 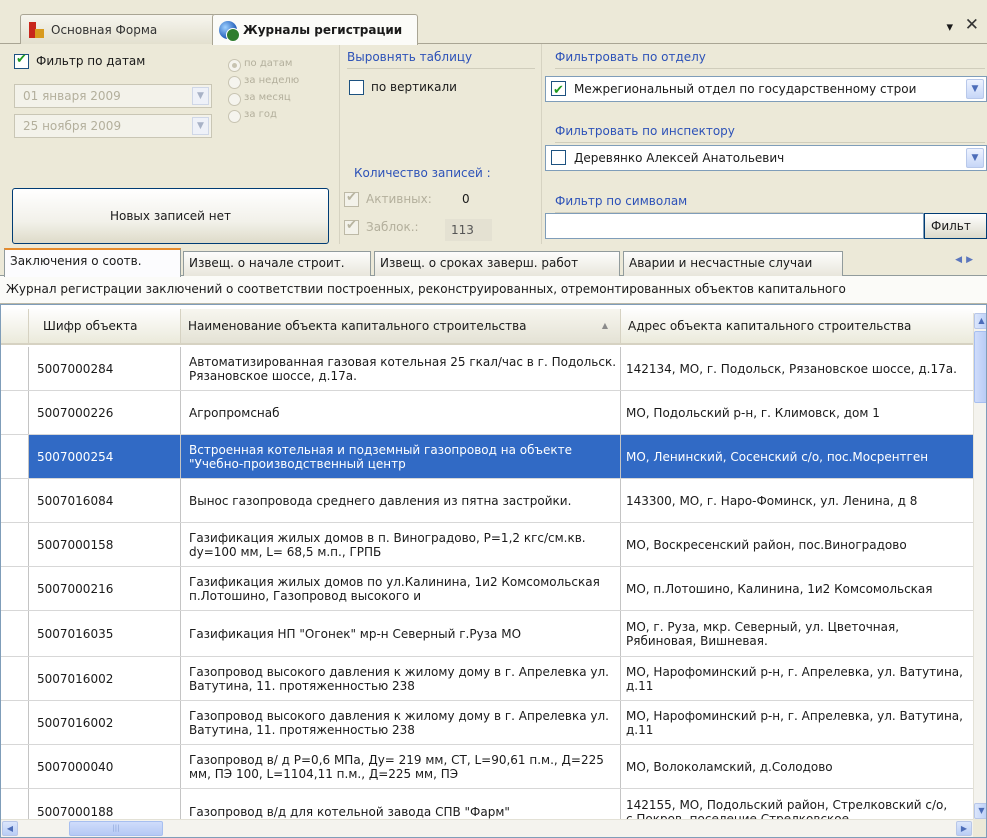 What do you see at coordinates (733, 263) in the screenshot?
I see `tab-accidents: Аварии и несчастные случаи` at bounding box center [733, 263].